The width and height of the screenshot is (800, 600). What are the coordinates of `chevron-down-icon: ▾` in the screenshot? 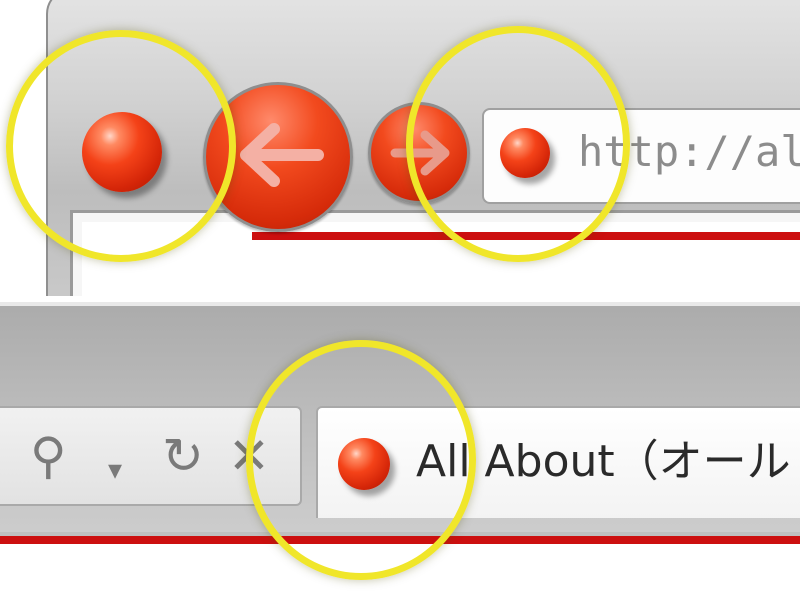 It's located at (115, 470).